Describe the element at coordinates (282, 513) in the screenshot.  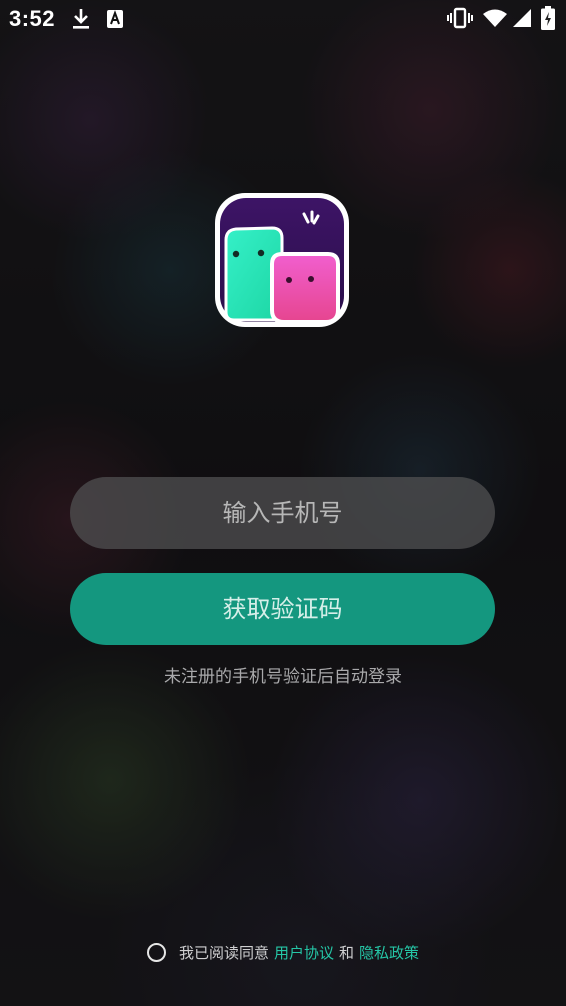
I see `phone-number-input` at that location.